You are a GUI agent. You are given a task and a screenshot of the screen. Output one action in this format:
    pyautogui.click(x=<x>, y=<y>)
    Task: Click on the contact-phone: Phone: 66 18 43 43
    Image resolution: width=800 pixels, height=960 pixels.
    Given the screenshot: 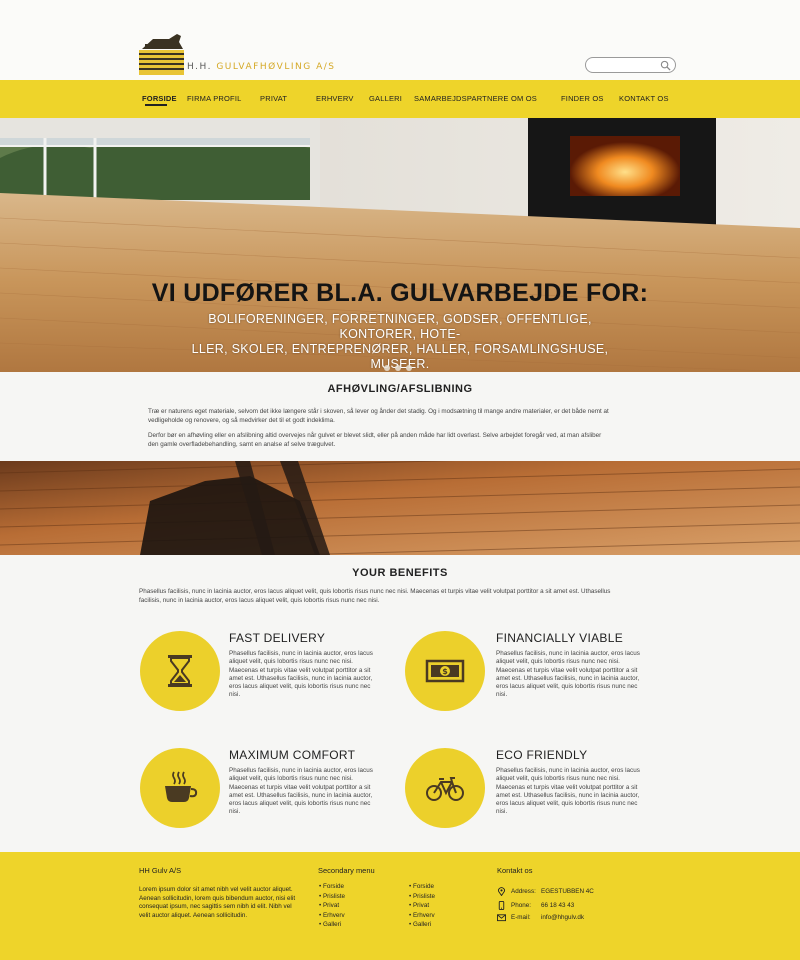 What is the action you would take?
    pyautogui.click(x=572, y=906)
    